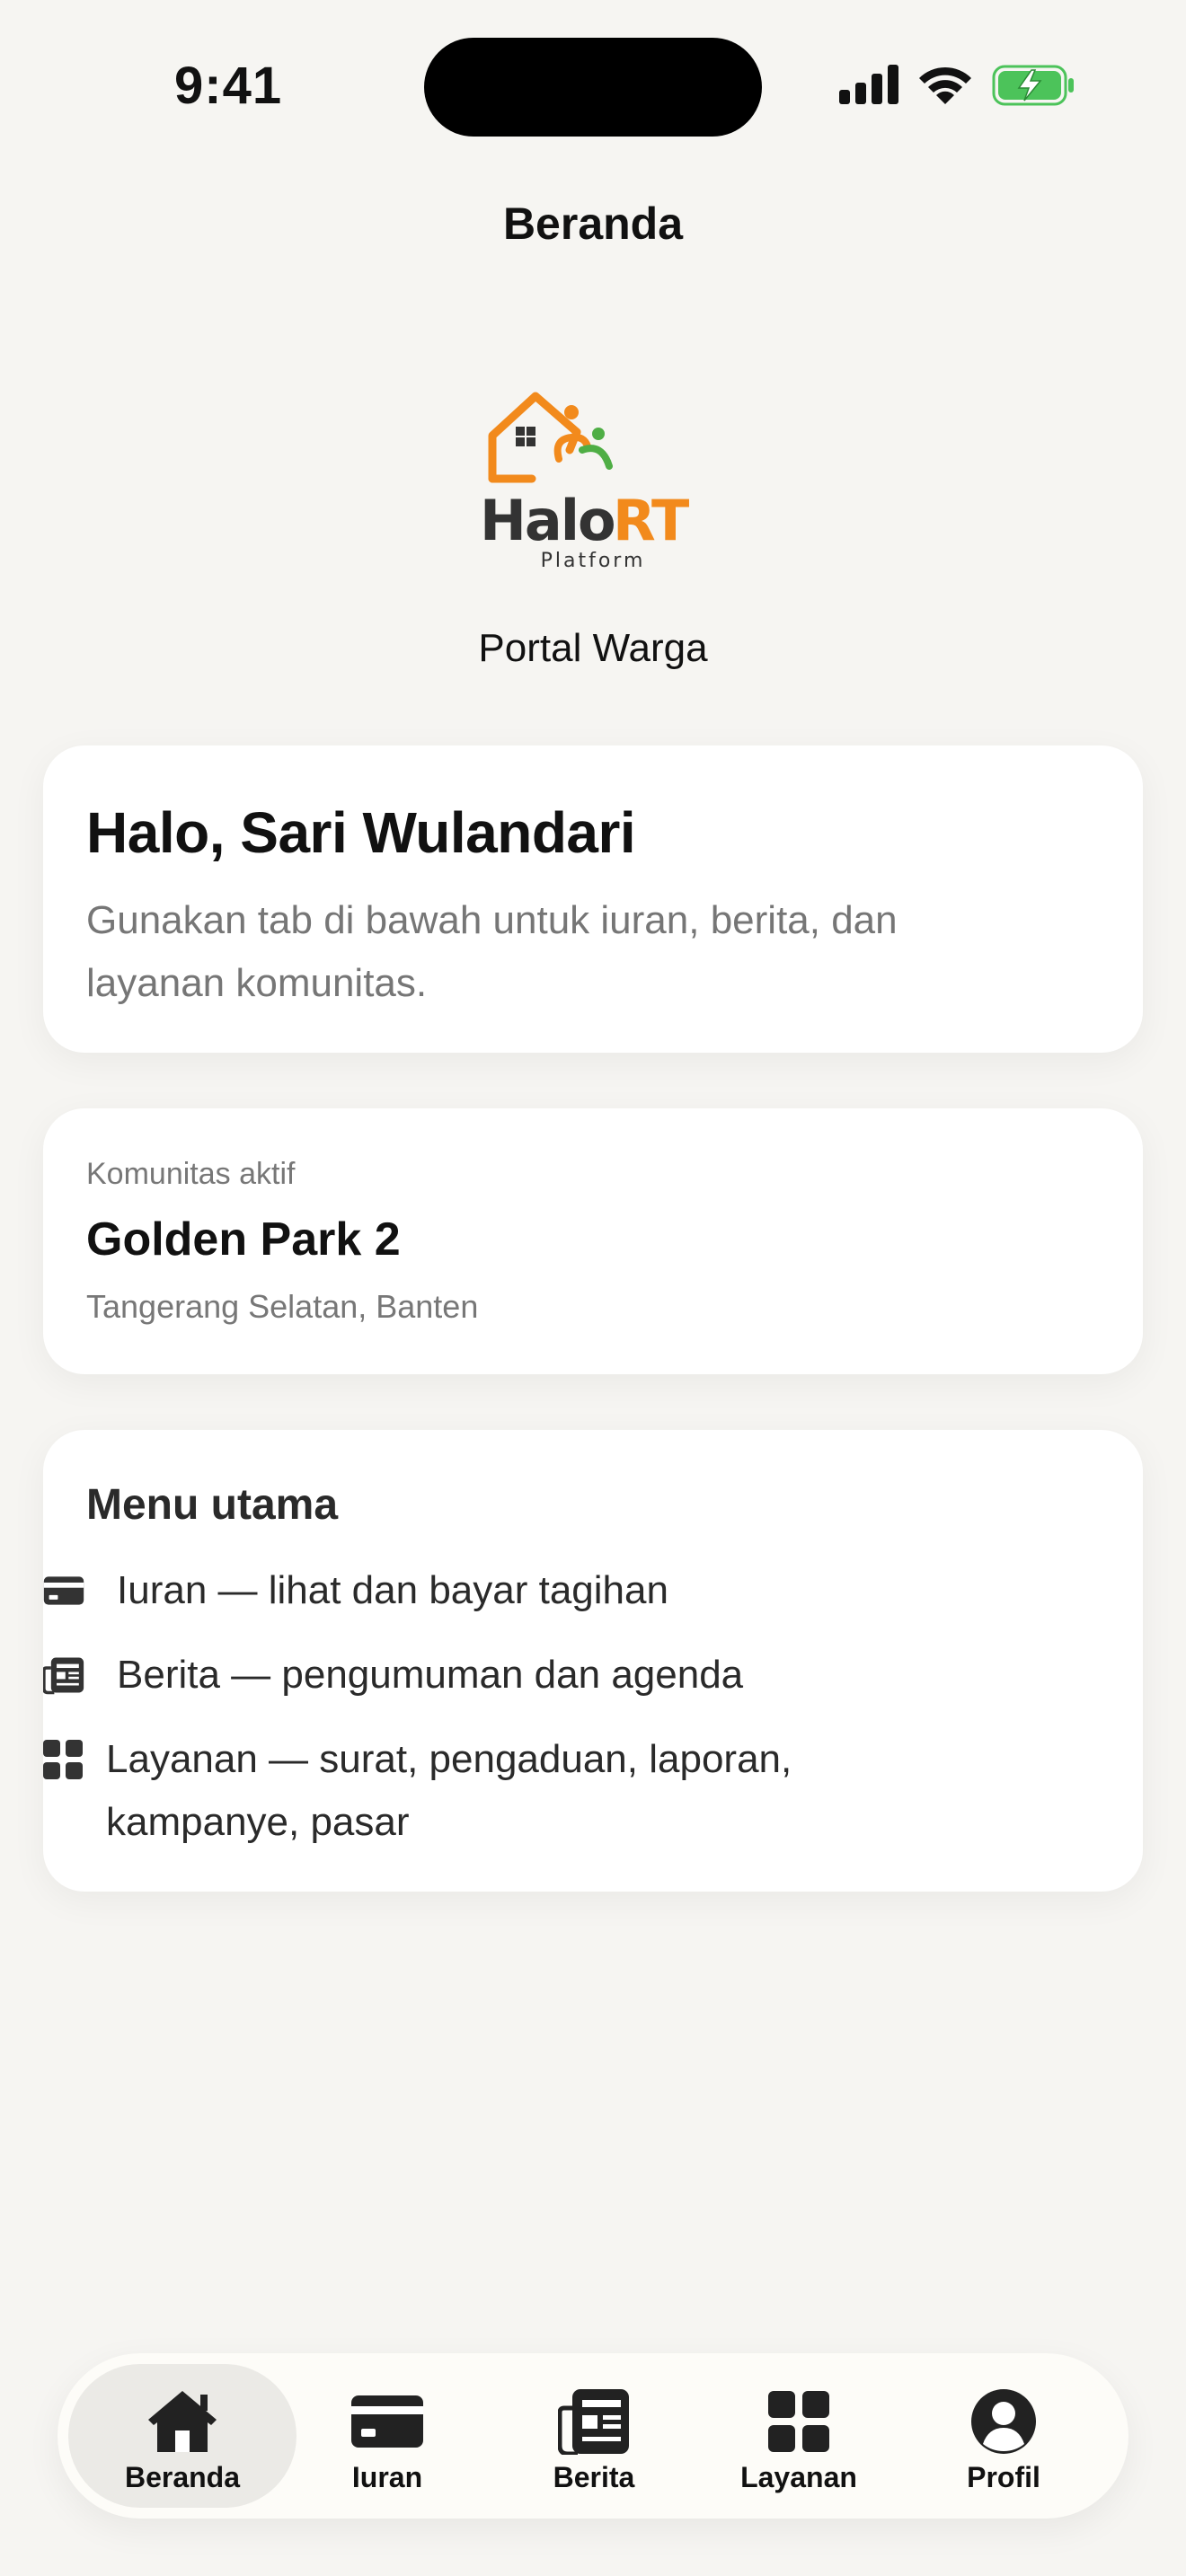 The width and height of the screenshot is (1186, 2576). Describe the element at coordinates (392, 1590) in the screenshot. I see `menu-item-label: Iuran — lihat dan bayar tagihan` at that location.